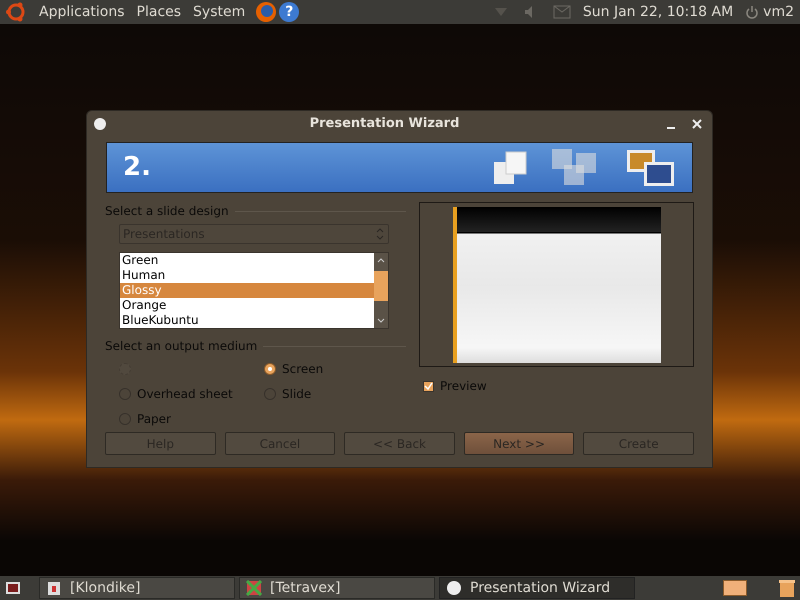  I want to click on user-name: vm2, so click(778, 12).